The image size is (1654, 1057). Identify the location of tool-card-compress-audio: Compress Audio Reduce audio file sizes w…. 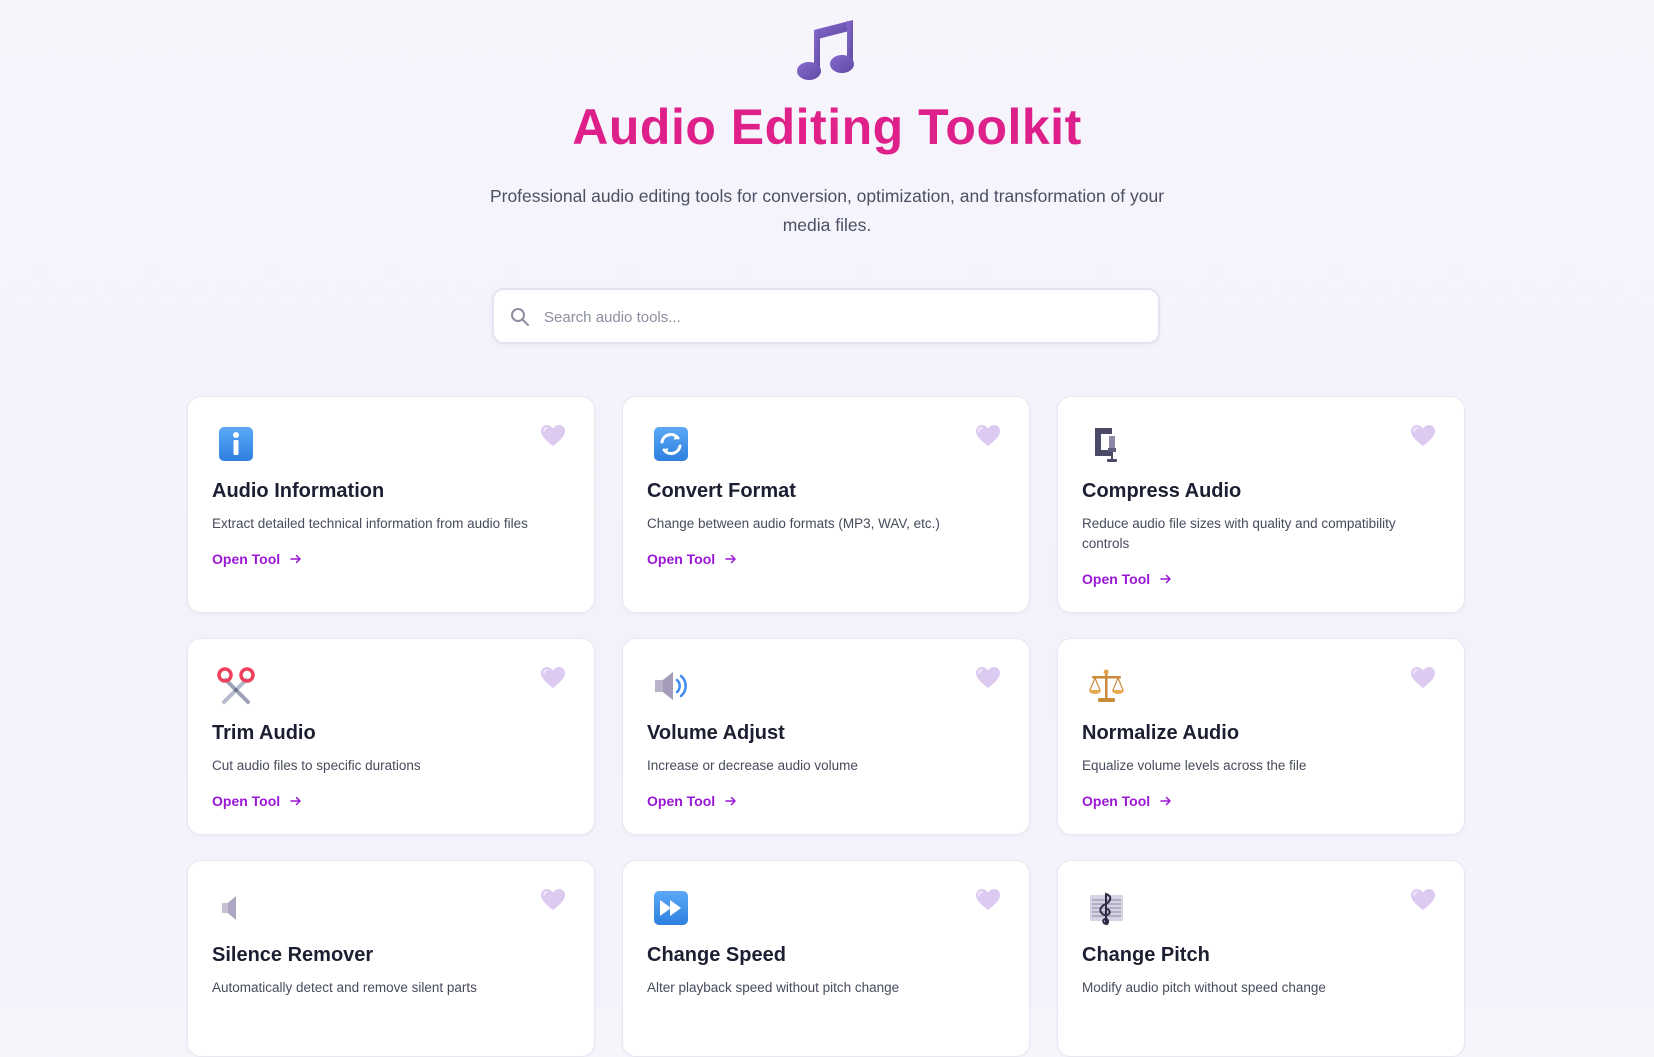
(1261, 504).